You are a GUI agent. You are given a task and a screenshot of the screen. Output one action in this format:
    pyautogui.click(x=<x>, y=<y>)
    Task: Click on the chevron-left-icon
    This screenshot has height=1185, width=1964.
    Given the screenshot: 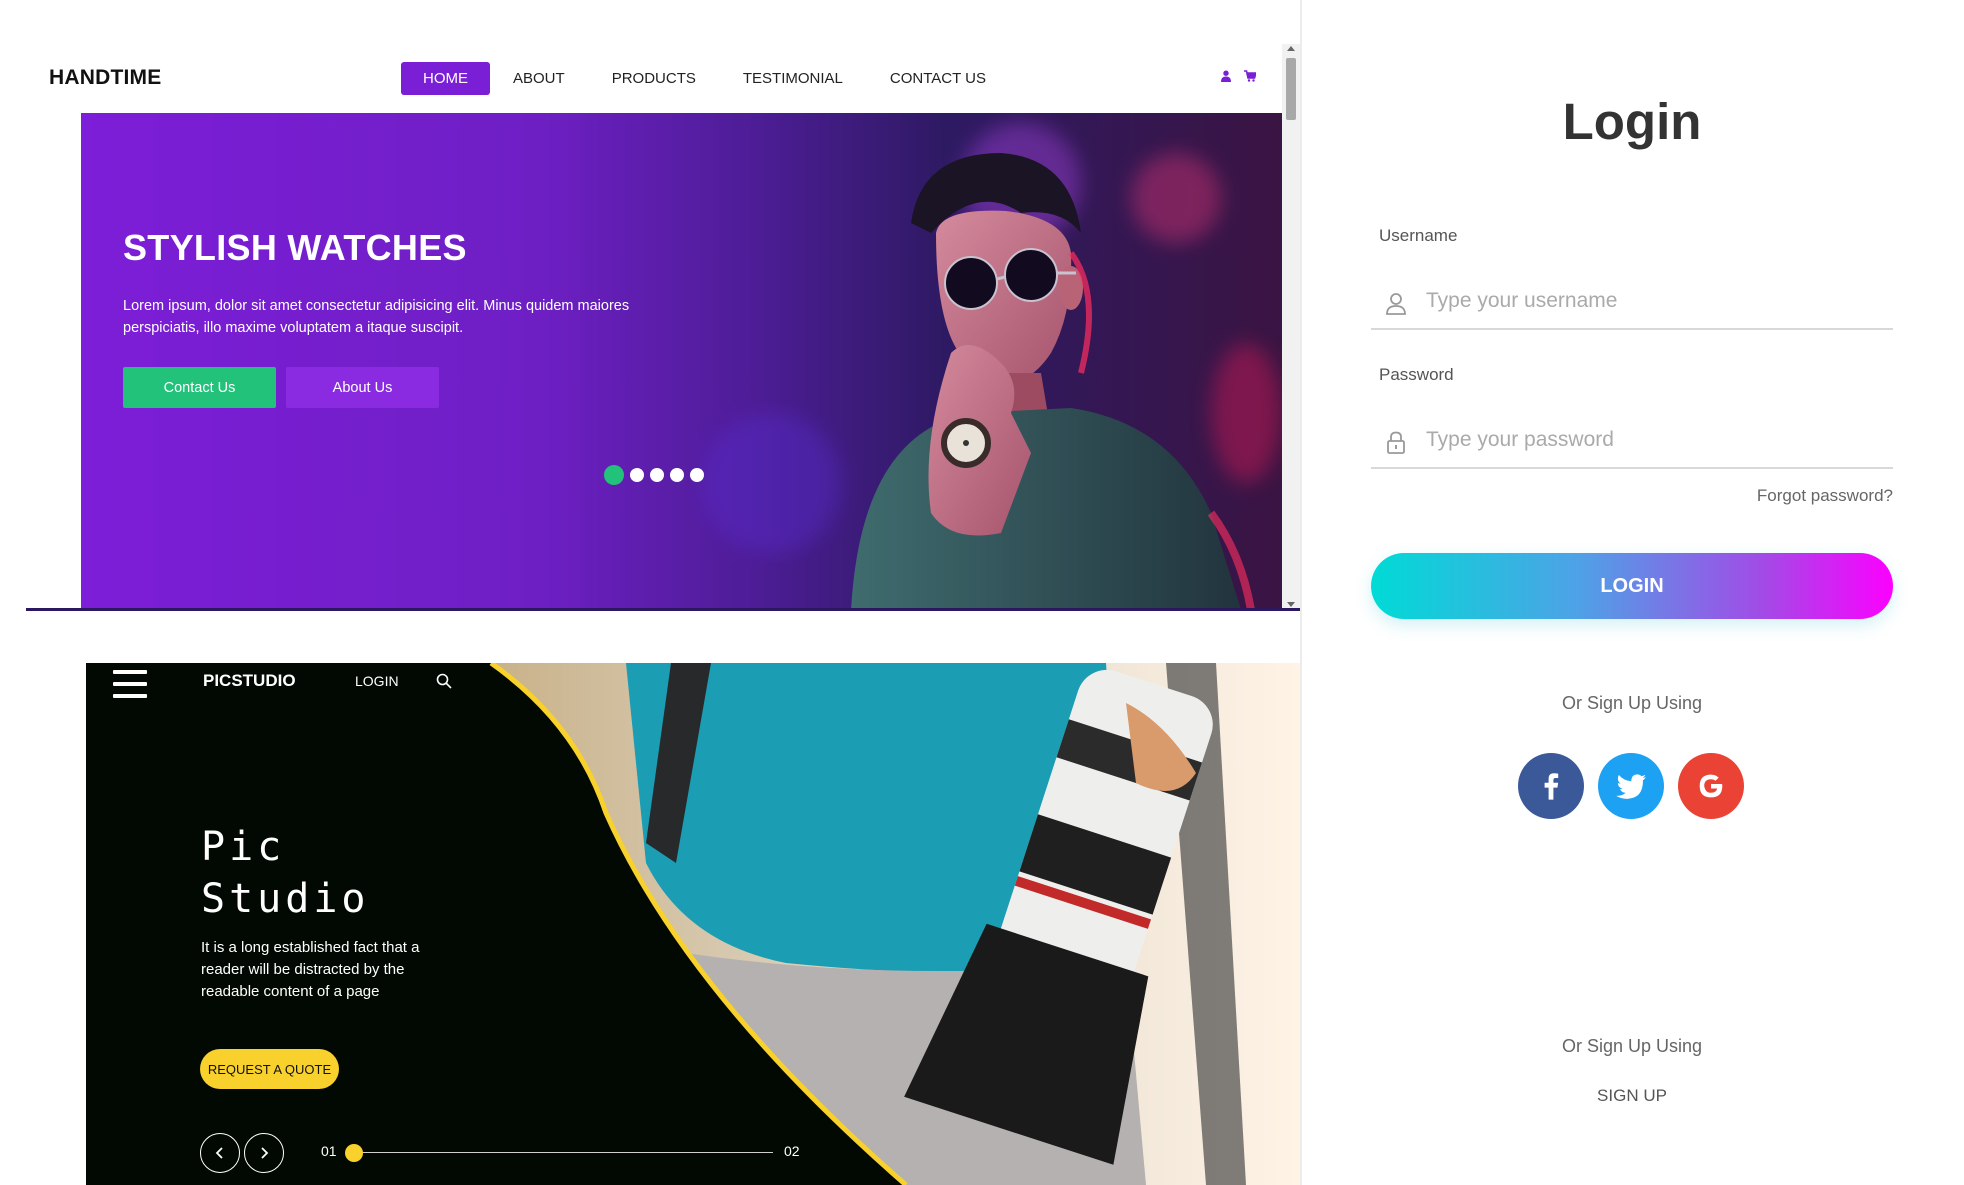 What is the action you would take?
    pyautogui.click(x=219, y=1153)
    